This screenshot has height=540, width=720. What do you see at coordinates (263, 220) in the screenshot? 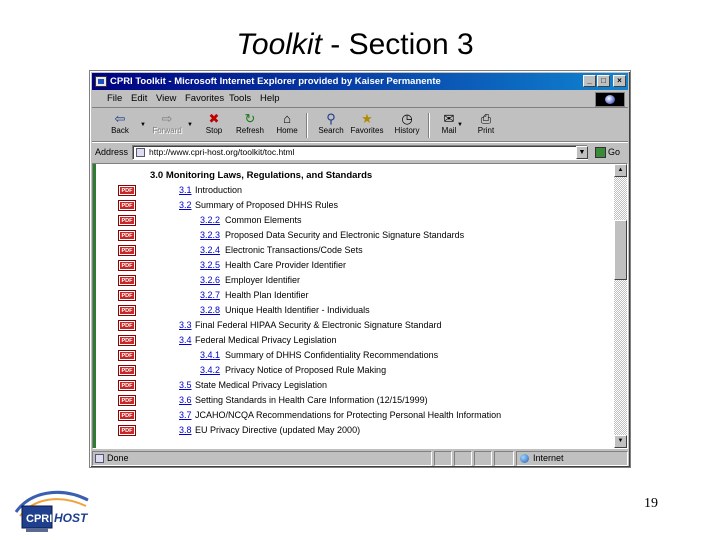
I see `toc-item-title: Common Elements` at bounding box center [263, 220].